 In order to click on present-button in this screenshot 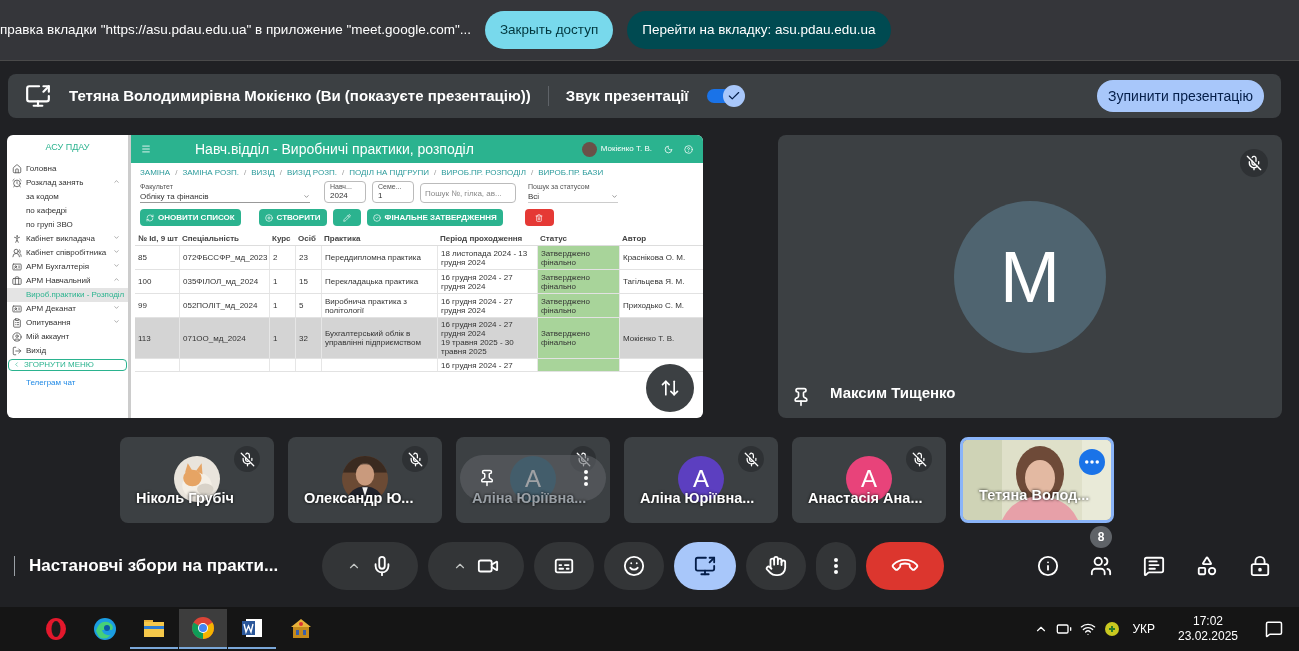, I will do `click(705, 566)`.